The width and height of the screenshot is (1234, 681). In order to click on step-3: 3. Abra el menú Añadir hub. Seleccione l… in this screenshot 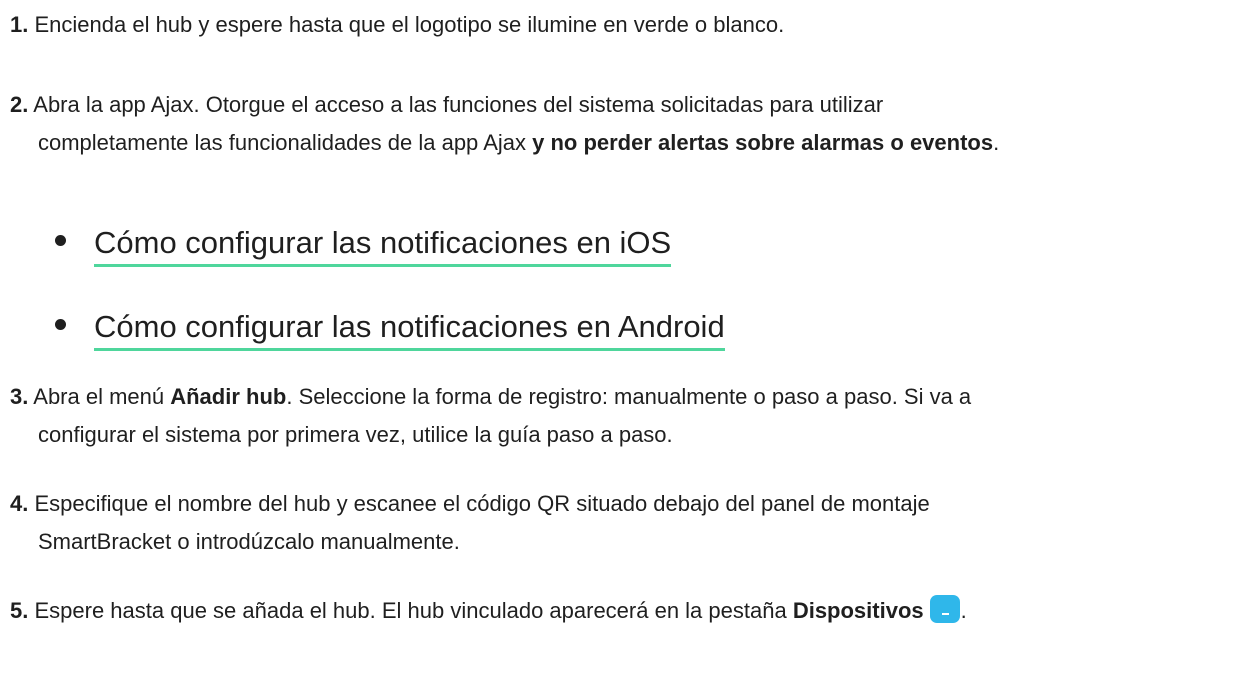, I will do `click(610, 416)`.